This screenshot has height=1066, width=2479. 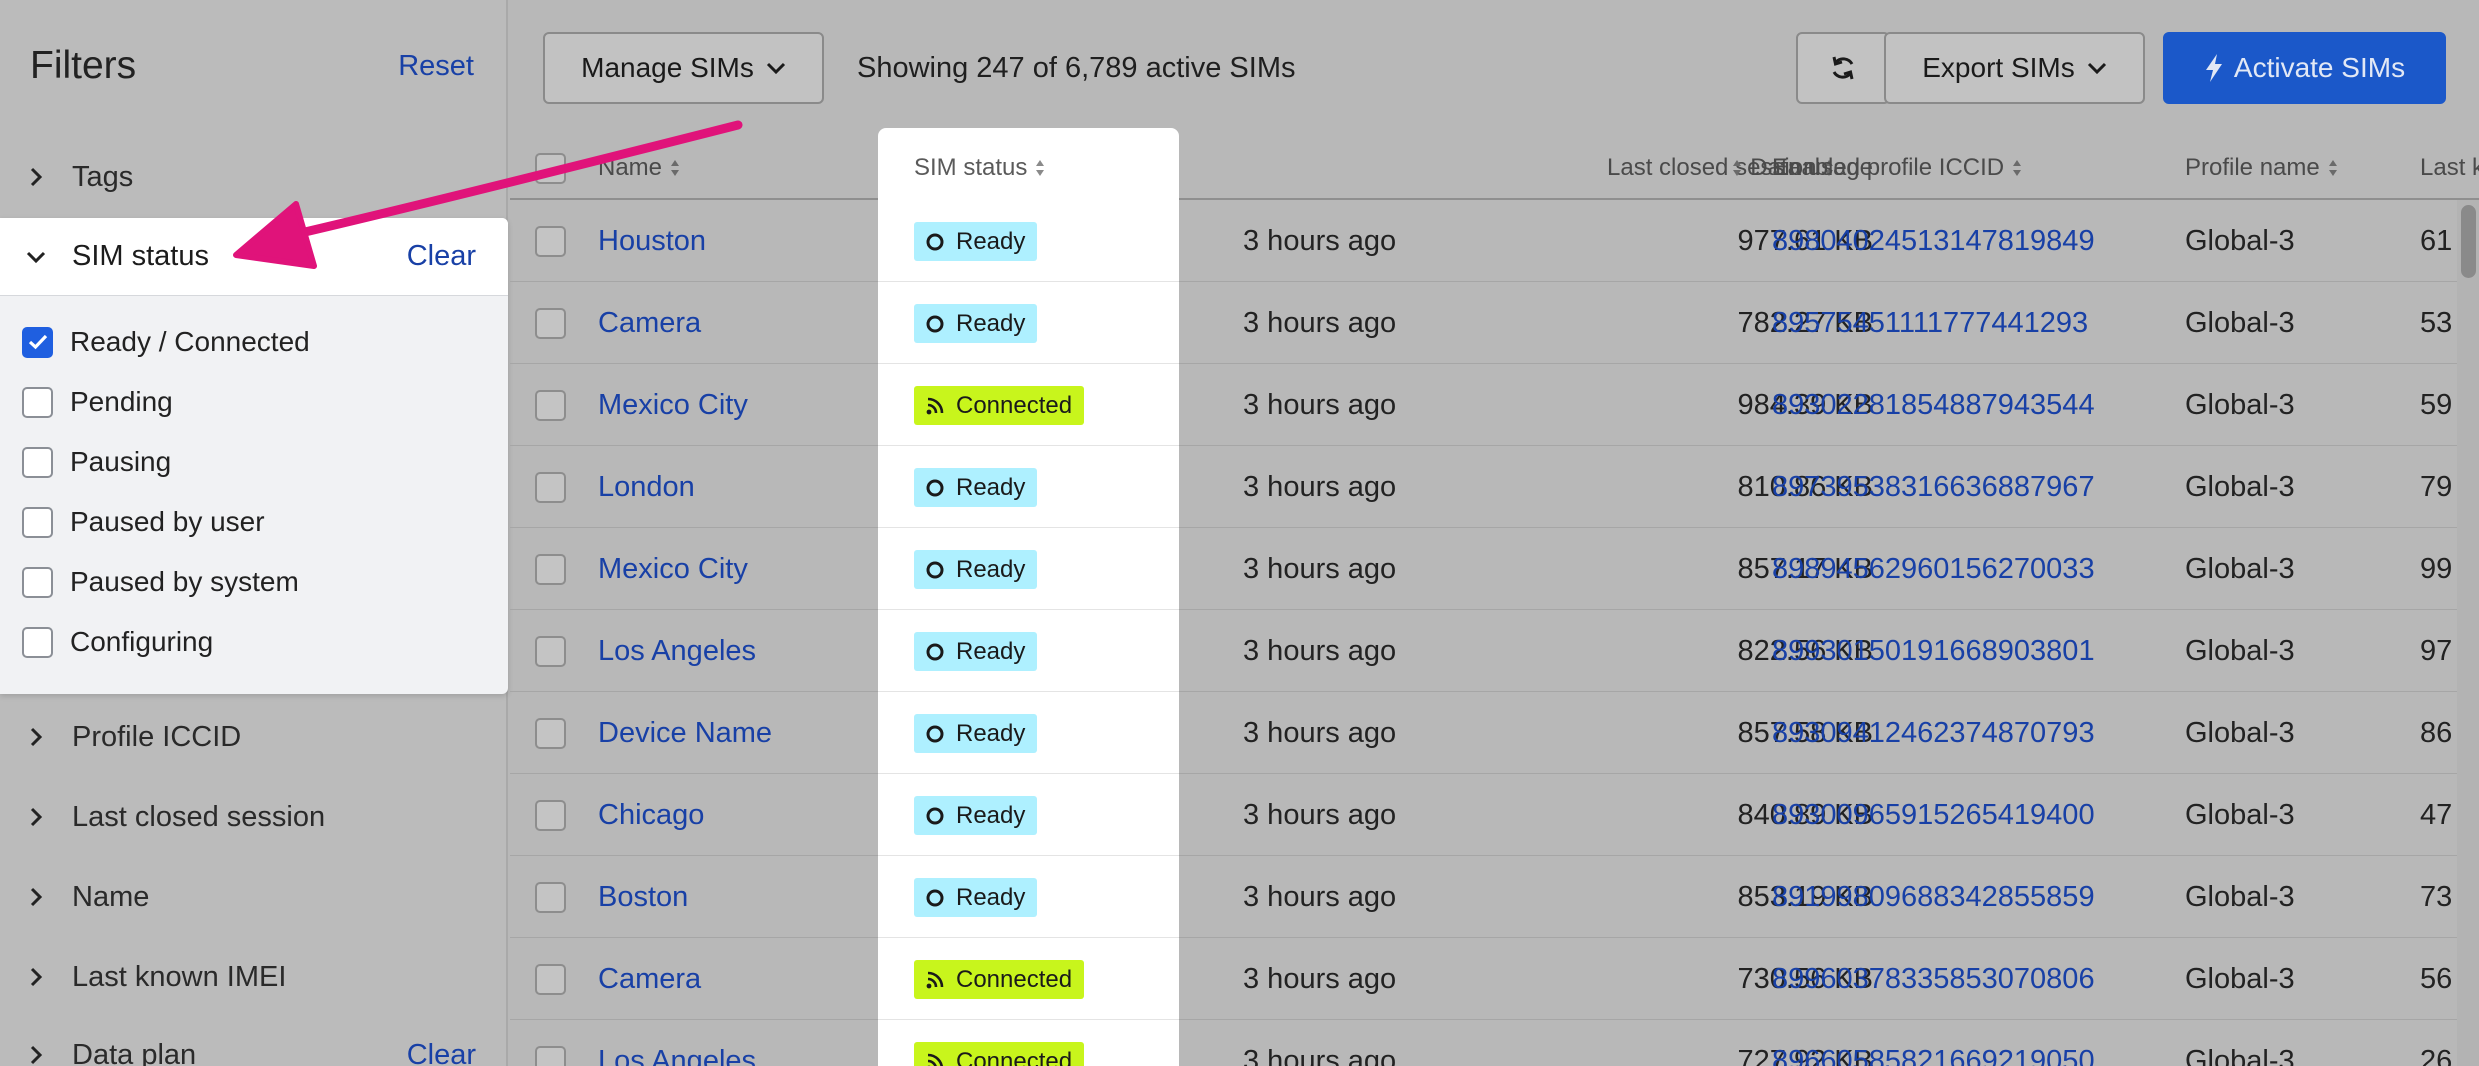 What do you see at coordinates (143, 522) in the screenshot?
I see `status-option-paused-by-user: Paused by user` at bounding box center [143, 522].